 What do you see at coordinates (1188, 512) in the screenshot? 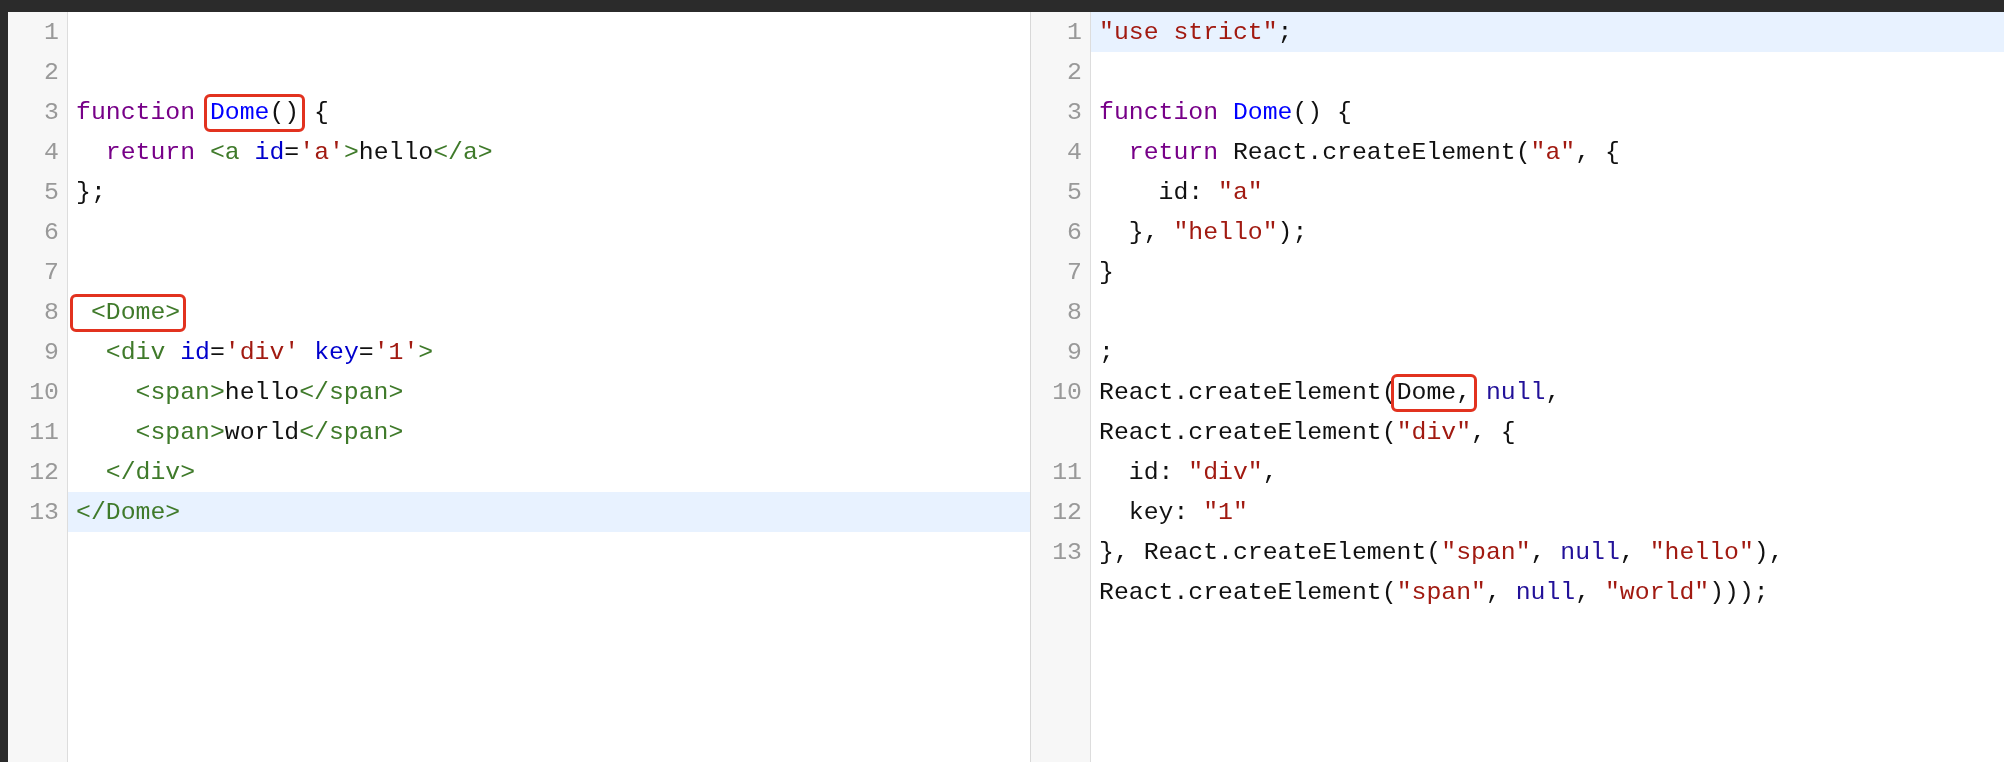
I see `code-line: key: "1"` at bounding box center [1188, 512].